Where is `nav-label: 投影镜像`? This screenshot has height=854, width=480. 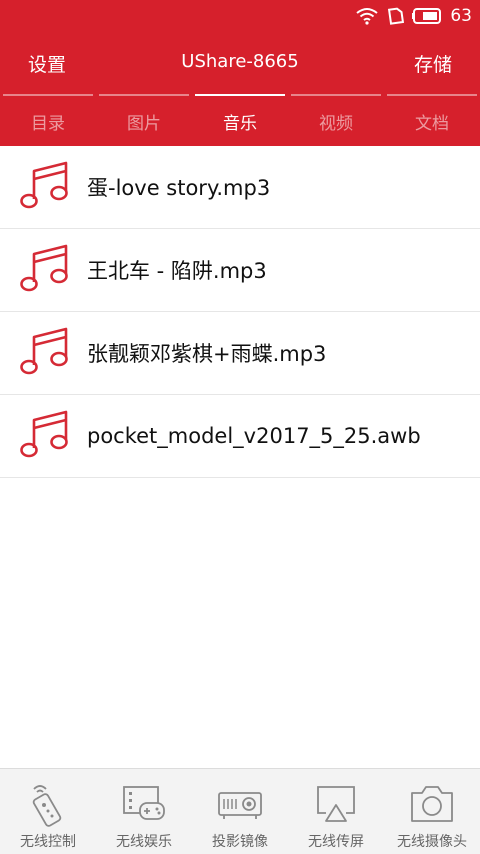
nav-label: 投影镜像 is located at coordinates (240, 842).